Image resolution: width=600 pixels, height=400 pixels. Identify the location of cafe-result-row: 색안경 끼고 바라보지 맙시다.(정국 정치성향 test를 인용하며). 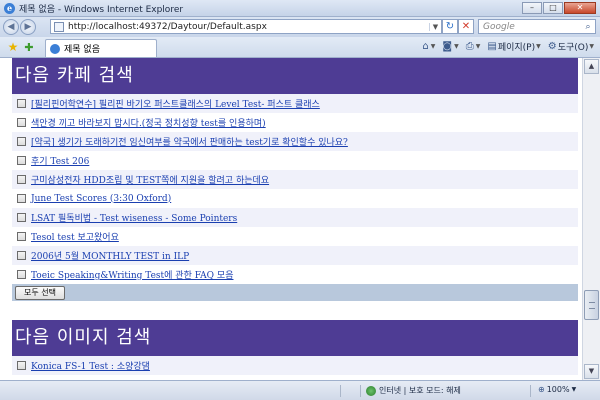
(295, 122).